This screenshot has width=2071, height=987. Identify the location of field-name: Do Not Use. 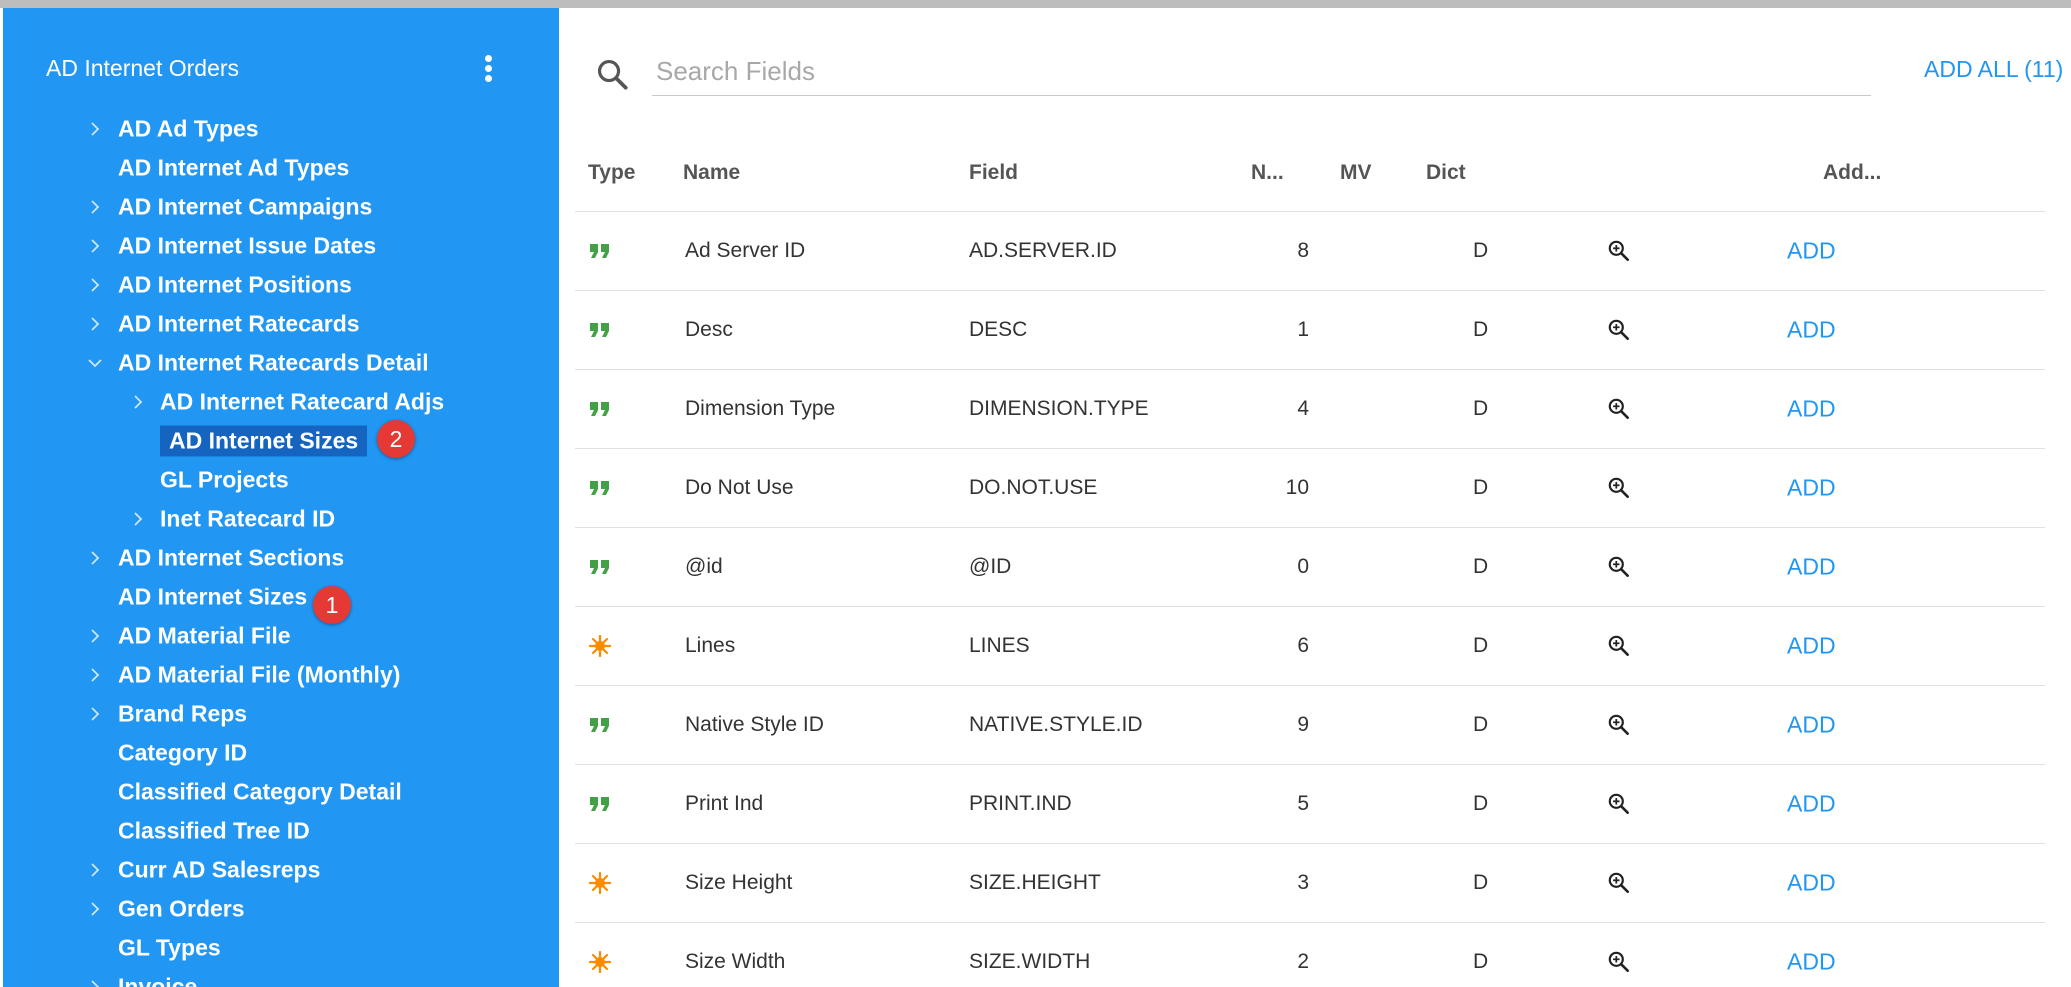
(739, 487).